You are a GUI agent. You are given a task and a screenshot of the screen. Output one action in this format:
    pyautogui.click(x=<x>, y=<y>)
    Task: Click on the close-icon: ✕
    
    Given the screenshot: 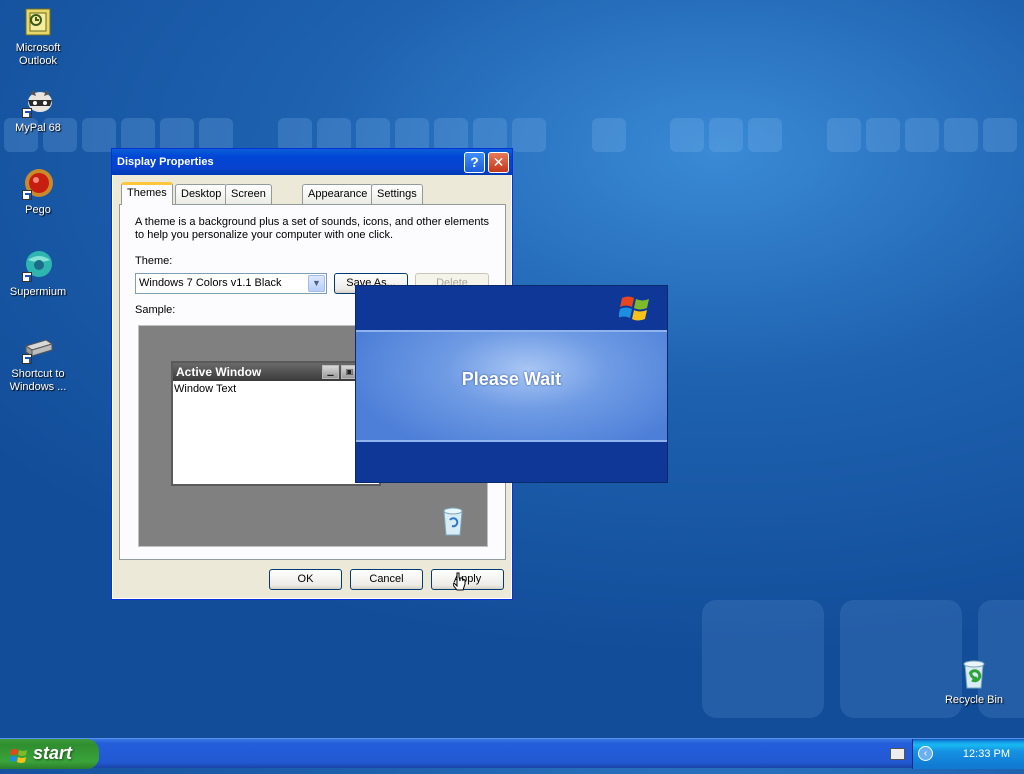 What is the action you would take?
    pyautogui.click(x=498, y=162)
    